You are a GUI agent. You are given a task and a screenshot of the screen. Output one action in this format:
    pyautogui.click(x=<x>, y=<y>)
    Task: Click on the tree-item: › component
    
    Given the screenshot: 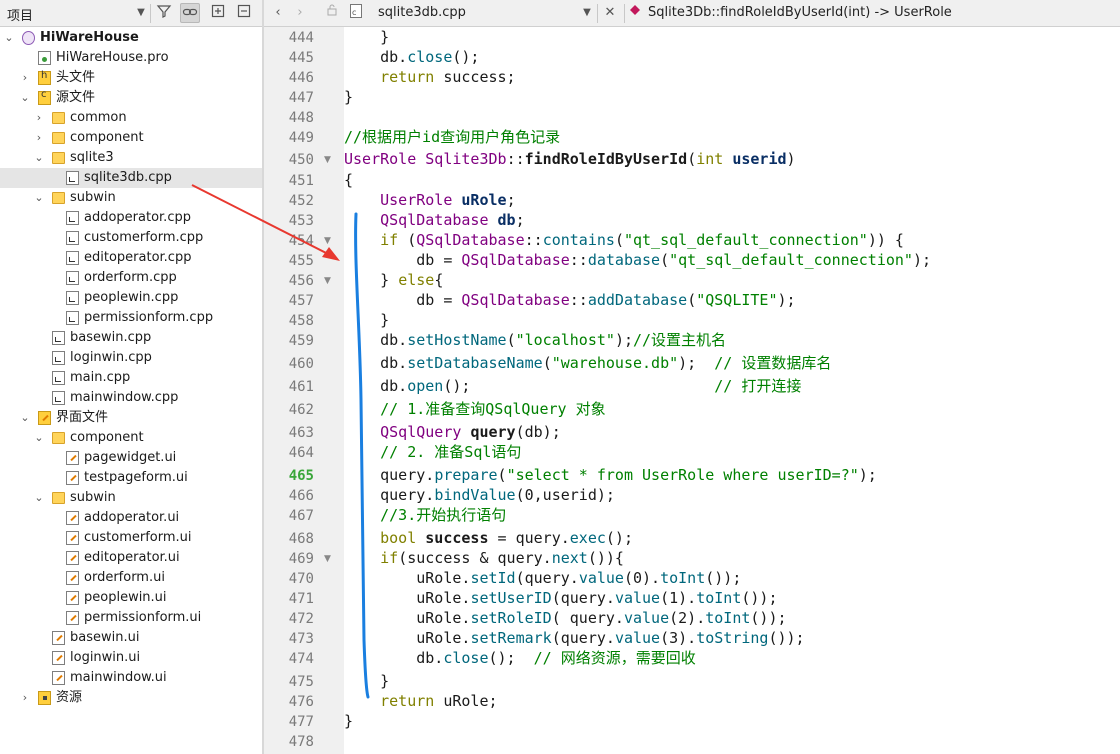 What is the action you would take?
    pyautogui.click(x=131, y=138)
    